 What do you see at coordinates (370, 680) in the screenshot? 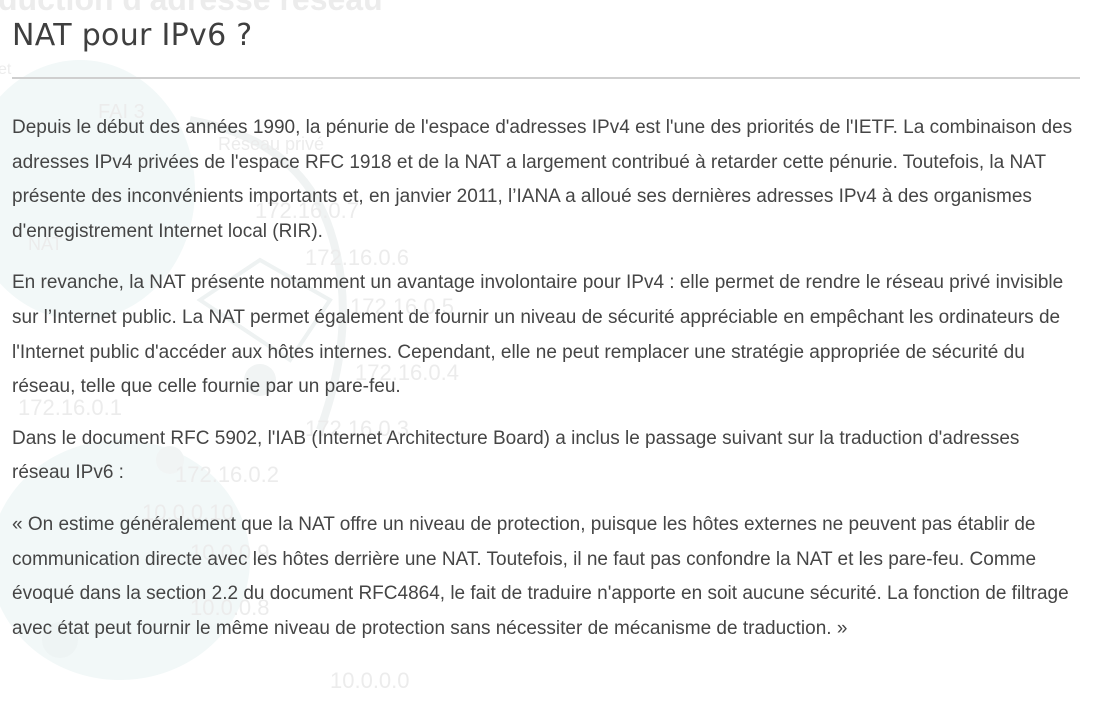
I see `background-label: 10.0.0.0` at bounding box center [370, 680].